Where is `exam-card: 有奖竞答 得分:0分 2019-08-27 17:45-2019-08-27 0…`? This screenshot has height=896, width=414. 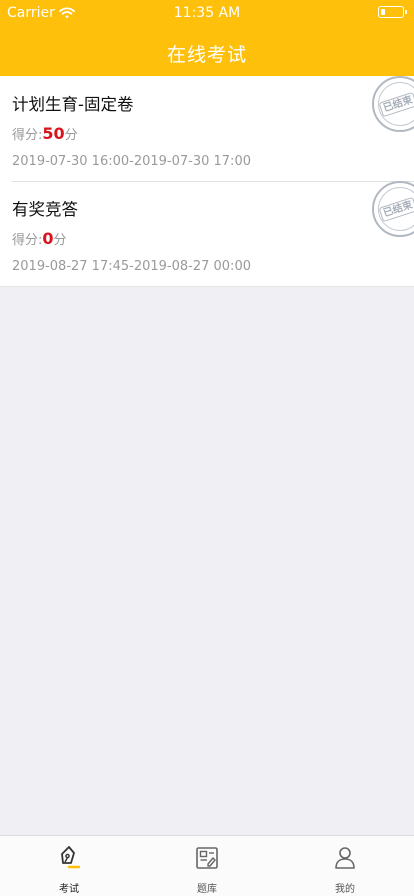 exam-card: 有奖竞答 得分:0分 2019-08-27 17:45-2019-08-27 0… is located at coordinates (207, 233).